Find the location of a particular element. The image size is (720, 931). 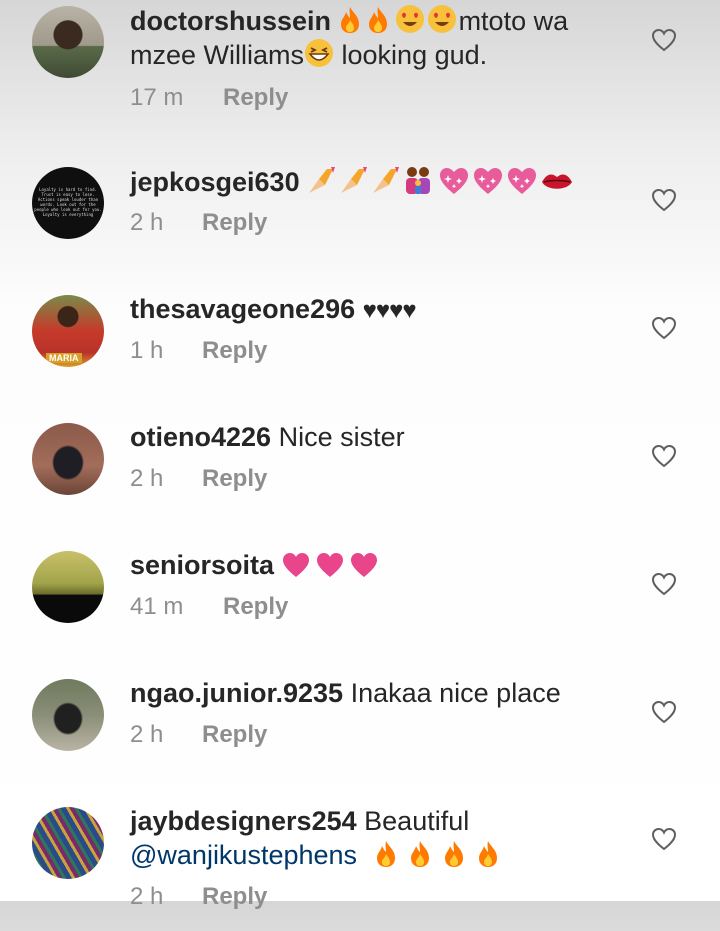

comment-text: jaybdesigners254 Beautiful is located at coordinates (400, 821).